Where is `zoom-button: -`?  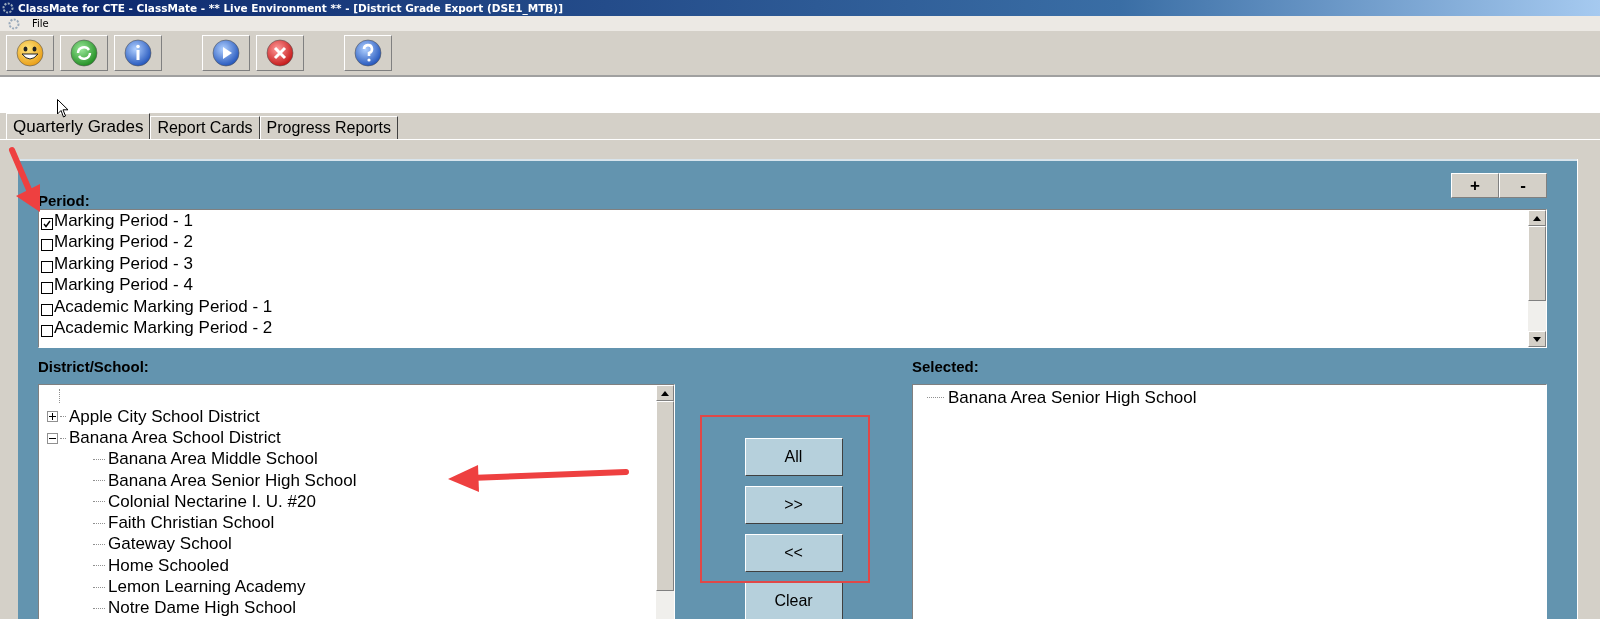
zoom-button: - is located at coordinates (1523, 185).